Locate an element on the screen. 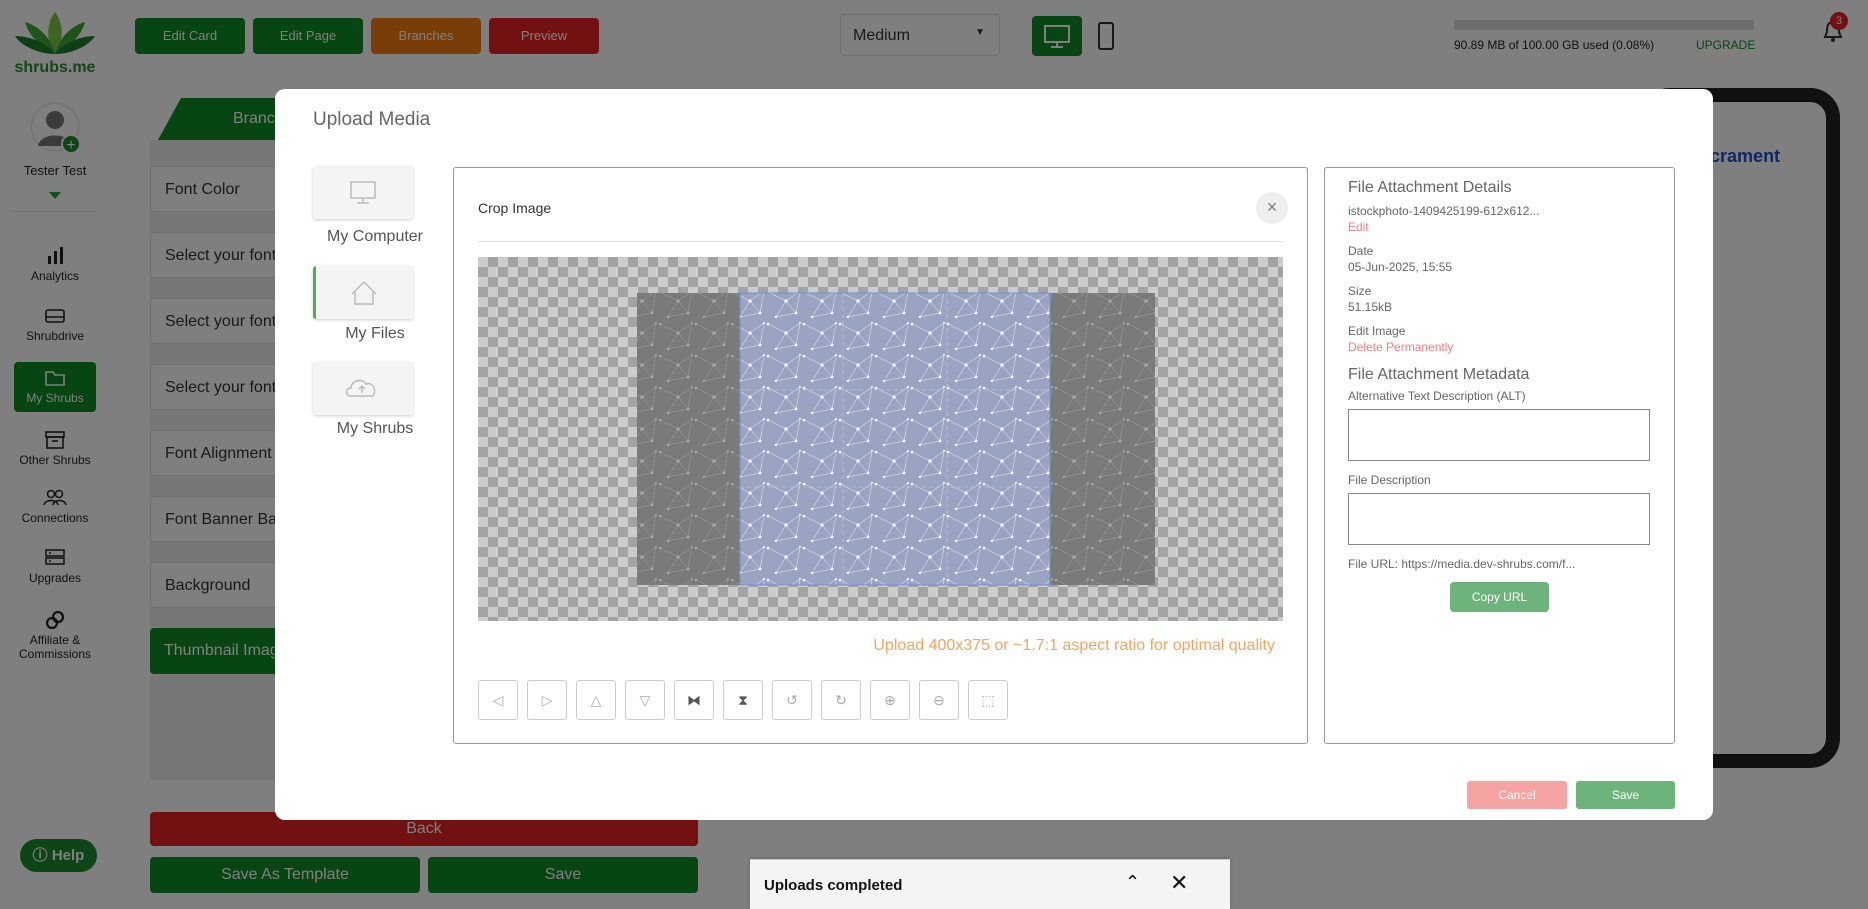 This screenshot has width=1868, height=909. edit-image-link: Edit Image is located at coordinates (1499, 331).